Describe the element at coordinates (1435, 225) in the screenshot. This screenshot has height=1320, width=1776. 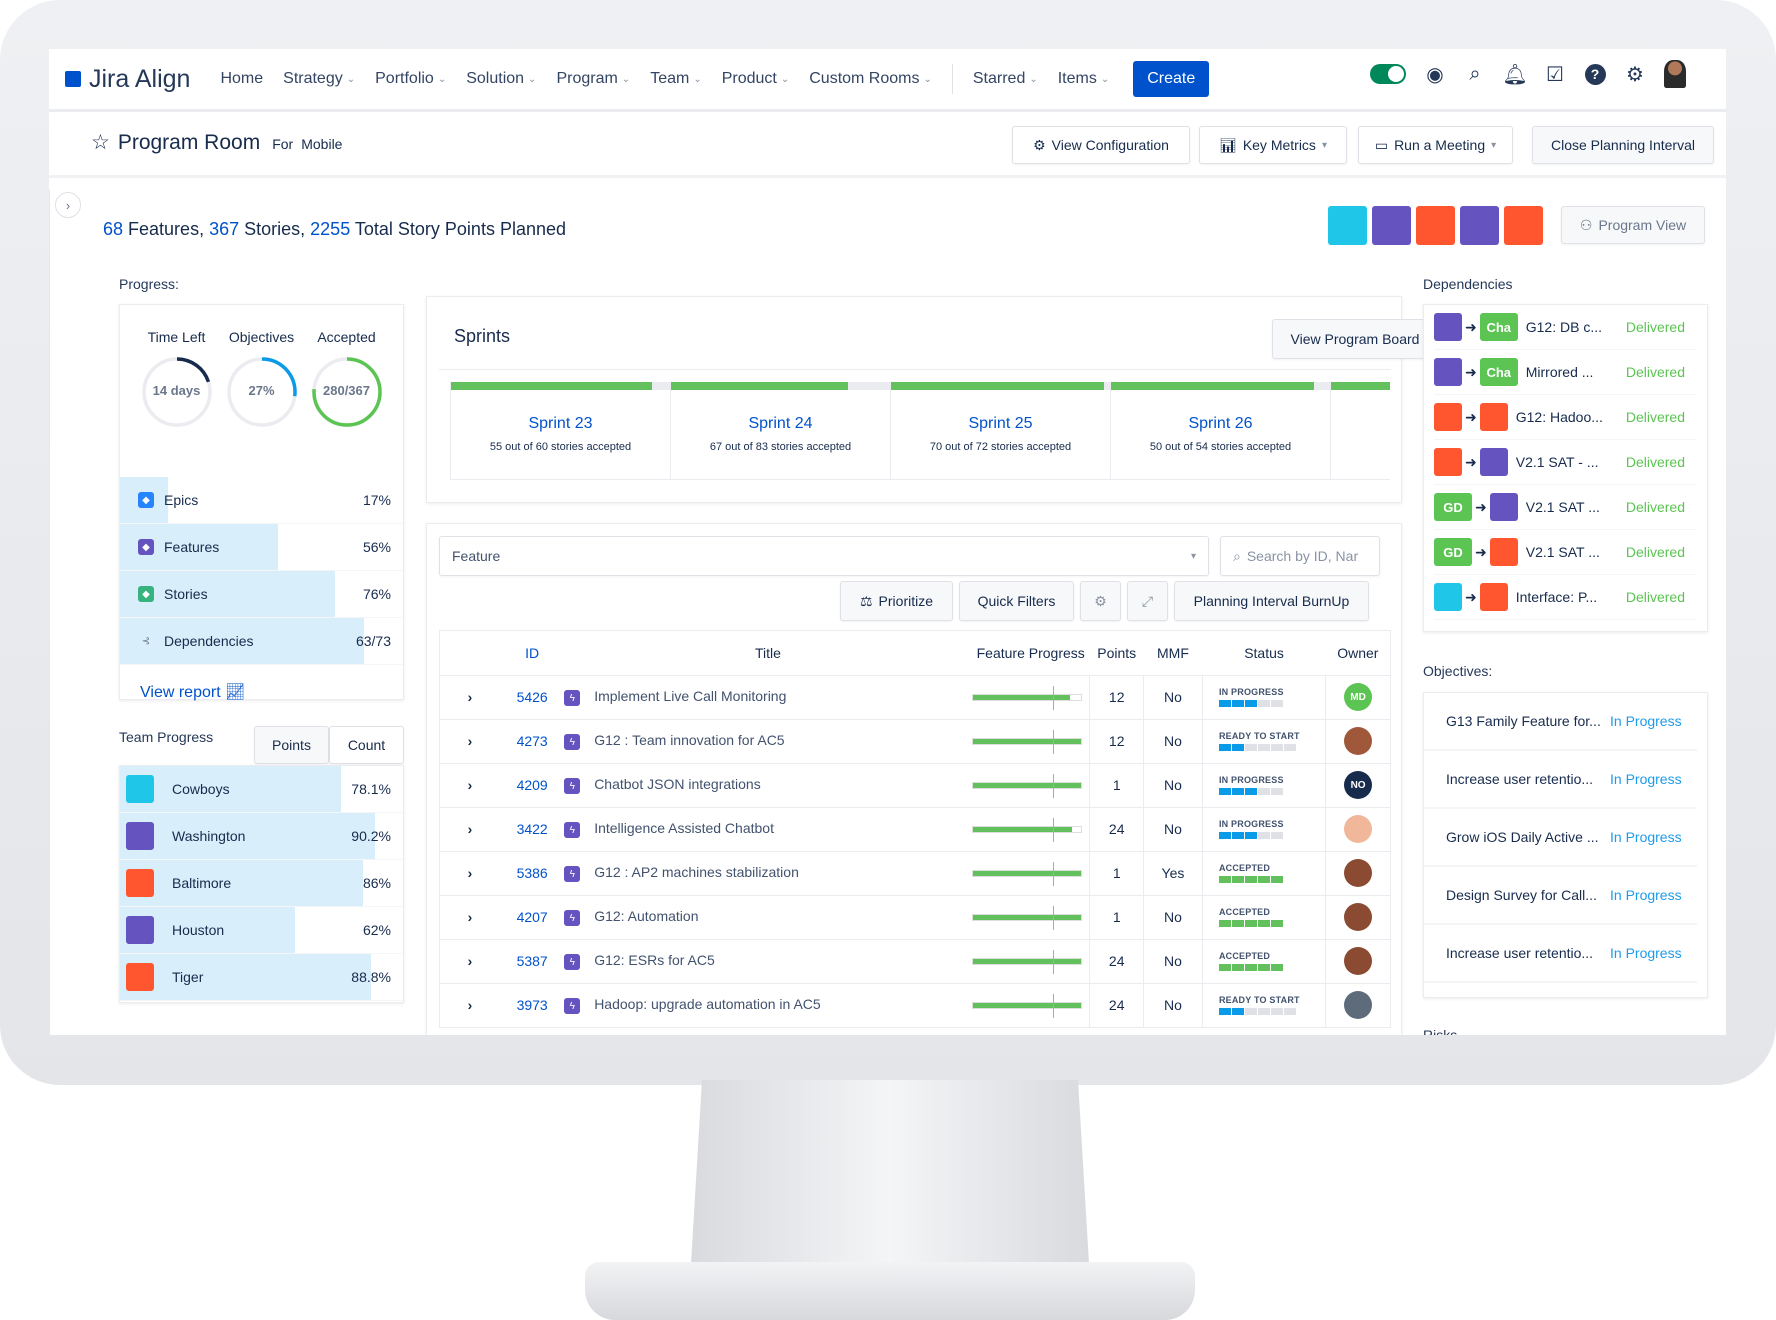
I see `team-icon-baltimore` at that location.